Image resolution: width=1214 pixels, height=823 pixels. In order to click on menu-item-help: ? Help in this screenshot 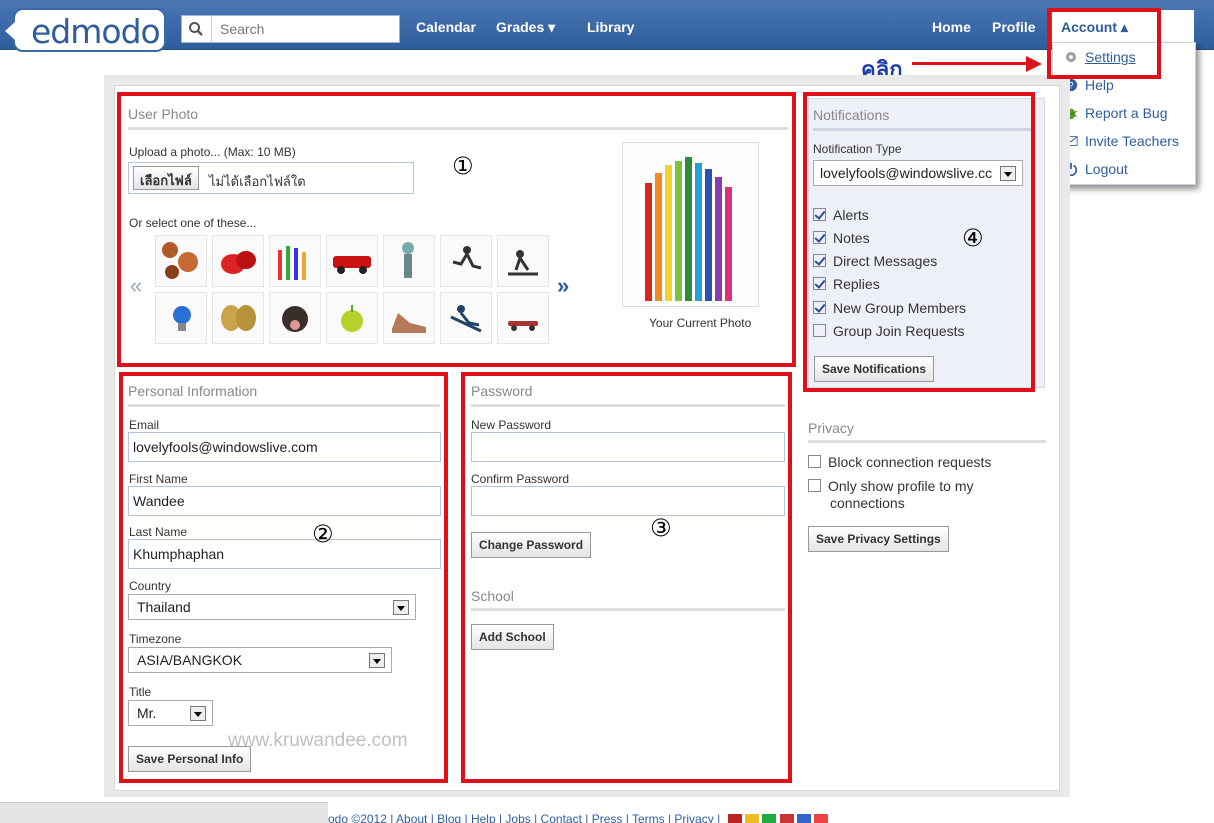, I will do `click(1088, 85)`.